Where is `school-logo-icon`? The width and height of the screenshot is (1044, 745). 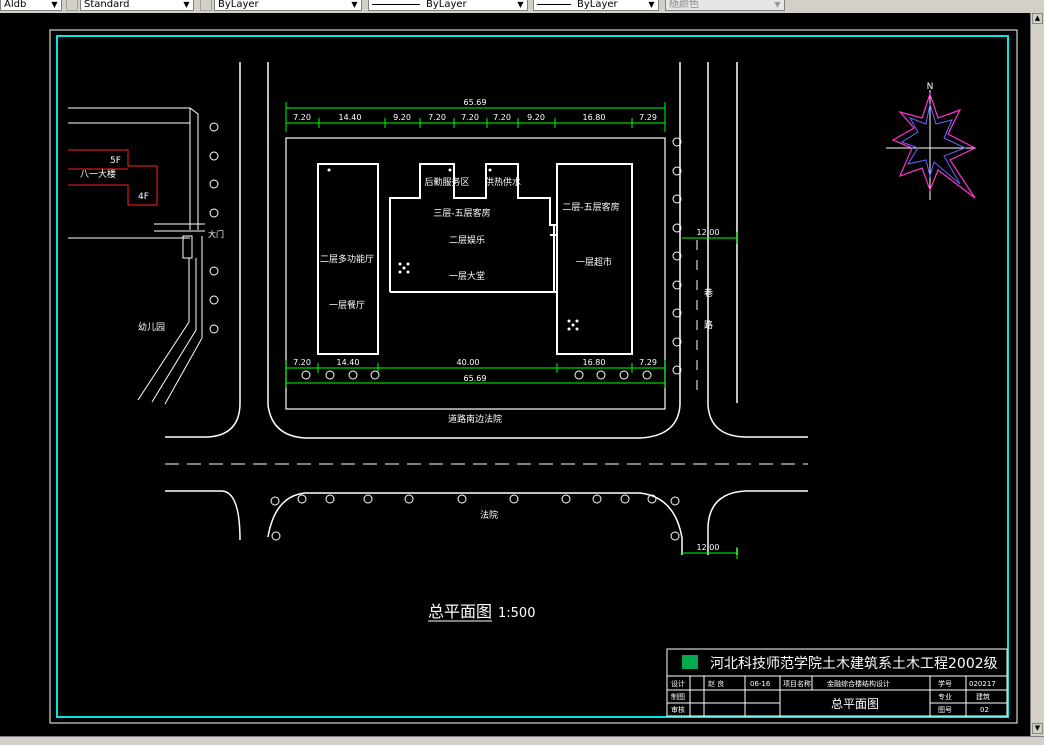
school-logo-icon is located at coordinates (690, 662).